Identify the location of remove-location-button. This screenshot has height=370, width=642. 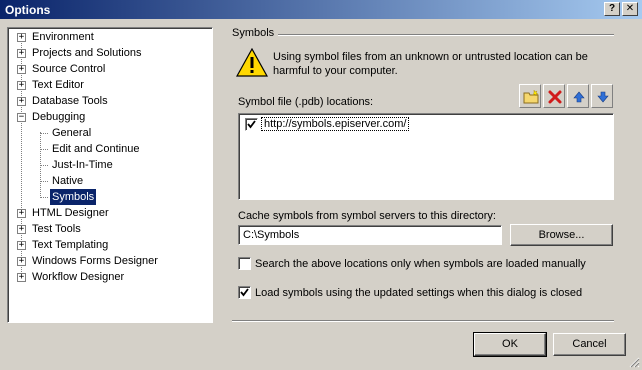
(554, 96).